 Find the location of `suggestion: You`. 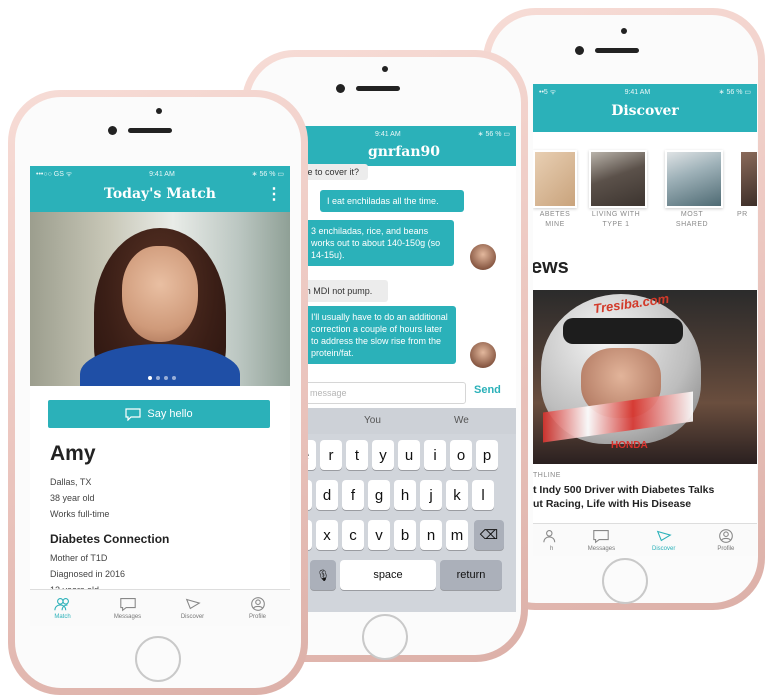

suggestion: You is located at coordinates (372, 420).